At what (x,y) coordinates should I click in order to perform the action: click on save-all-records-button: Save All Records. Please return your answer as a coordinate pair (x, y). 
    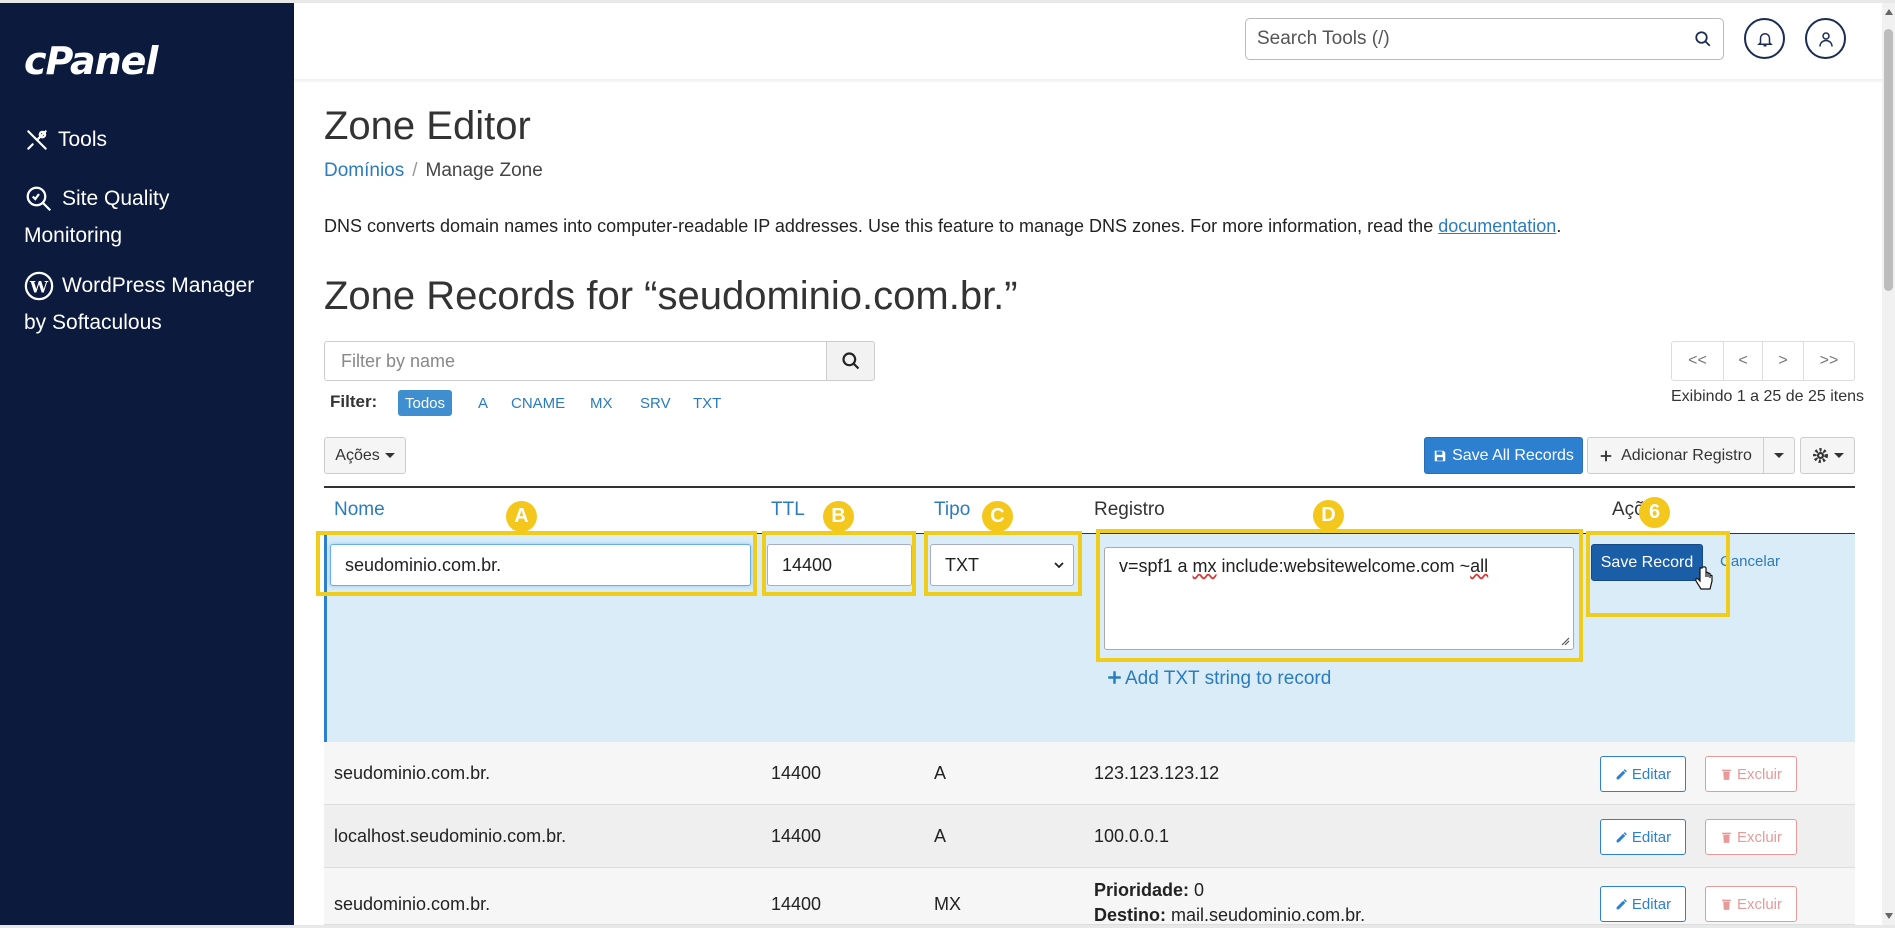
    Looking at the image, I should click on (1503, 455).